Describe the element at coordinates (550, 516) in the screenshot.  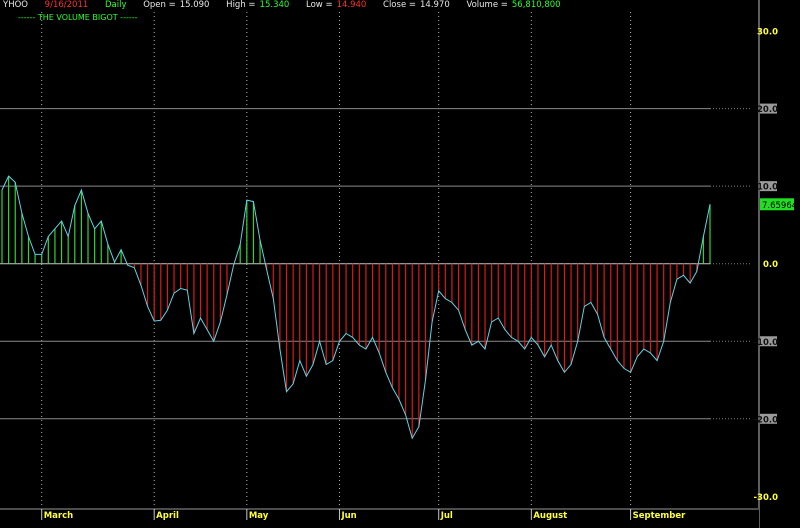
I see `x-tick-label: August` at that location.